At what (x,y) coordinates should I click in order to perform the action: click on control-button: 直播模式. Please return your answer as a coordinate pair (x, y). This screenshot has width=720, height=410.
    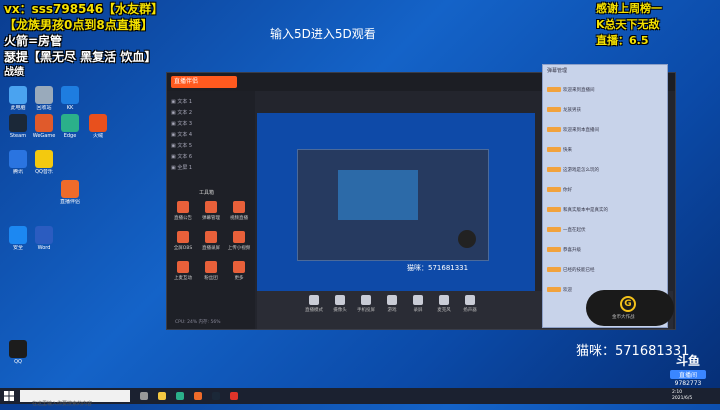
    Looking at the image, I should click on (314, 304).